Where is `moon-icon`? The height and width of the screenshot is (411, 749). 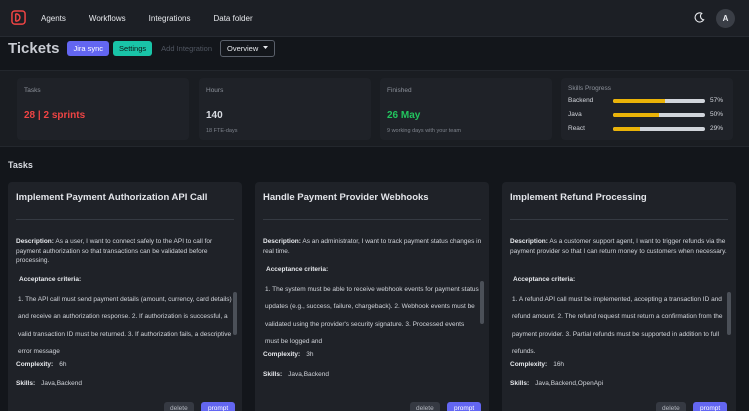
moon-icon is located at coordinates (699, 17).